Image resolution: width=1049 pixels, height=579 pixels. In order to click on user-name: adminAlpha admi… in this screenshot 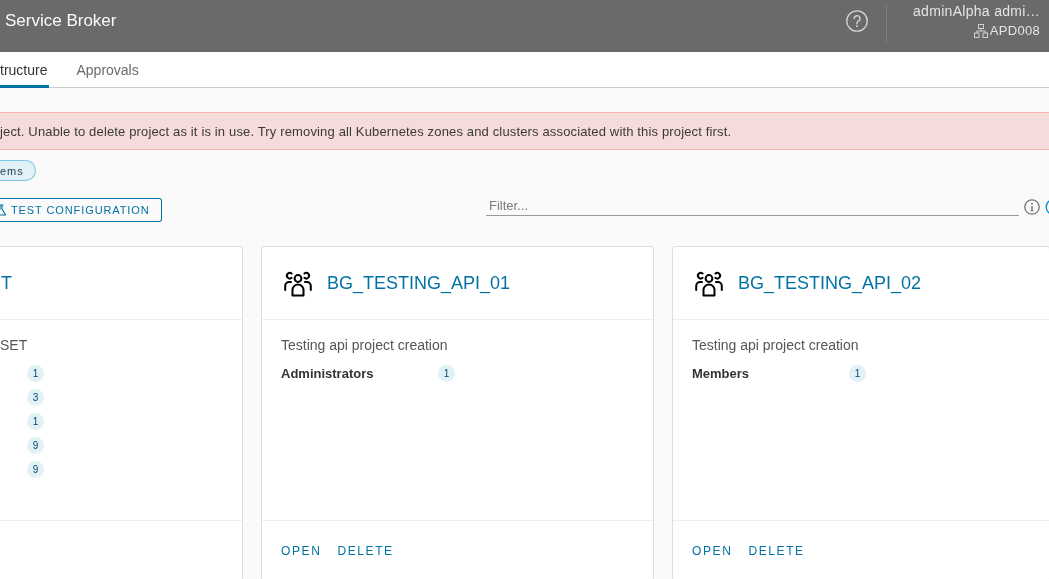, I will do `click(976, 11)`.